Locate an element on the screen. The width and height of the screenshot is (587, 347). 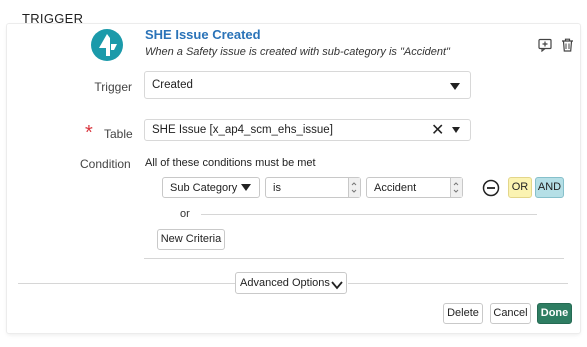
condition-value-select: Accident is located at coordinates (414, 187).